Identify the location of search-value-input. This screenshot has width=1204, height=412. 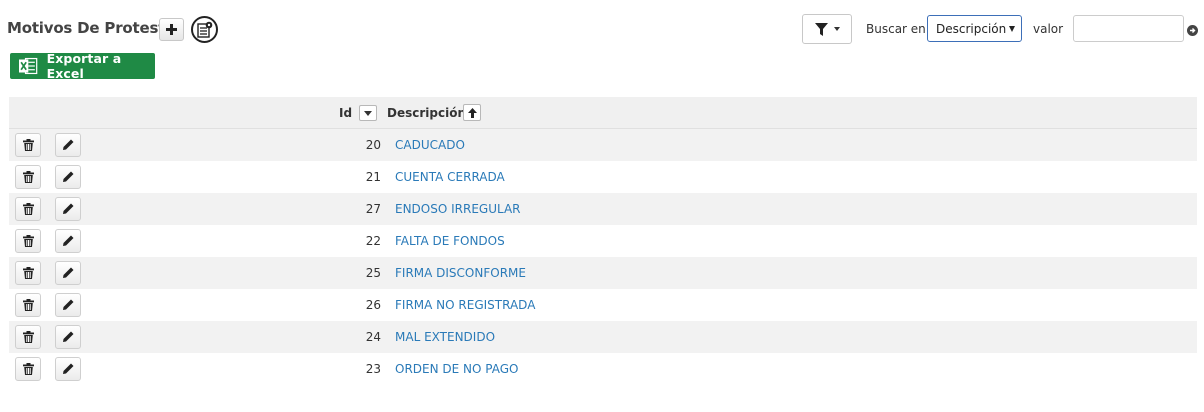
(1128, 28).